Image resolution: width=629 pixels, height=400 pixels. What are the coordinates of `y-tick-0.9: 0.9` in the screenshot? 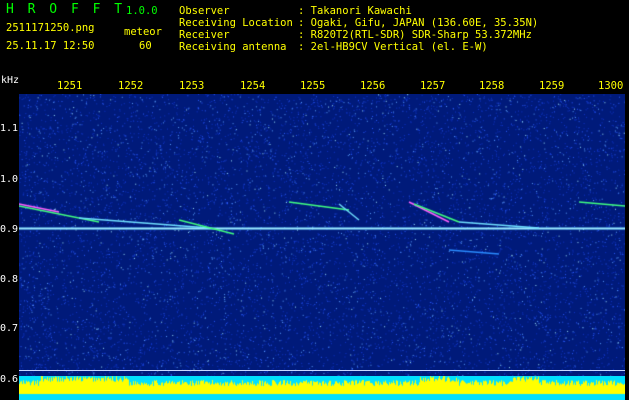 It's located at (9, 229).